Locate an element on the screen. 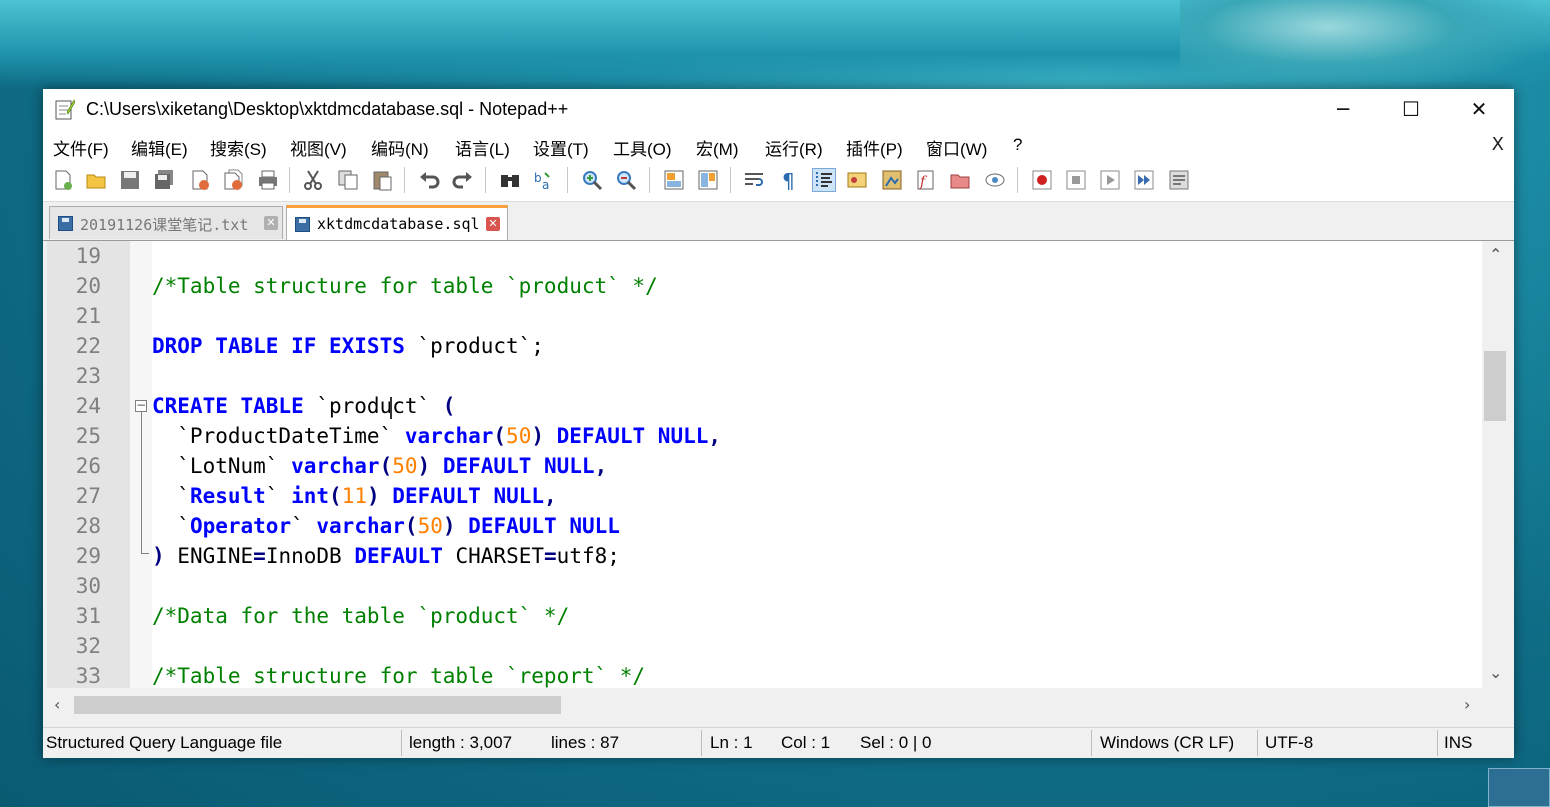 The height and width of the screenshot is (807, 1550). fold-guide-line is located at coordinates (141, 483).